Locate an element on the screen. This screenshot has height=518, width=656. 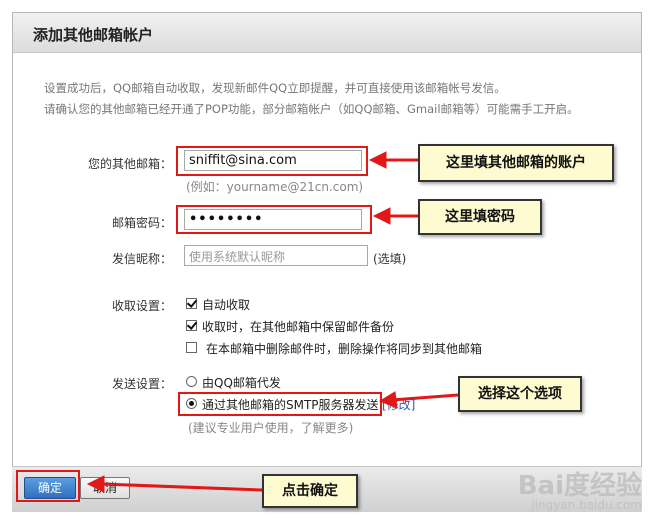
baidu-watermark: Bai度经验 jingyan.baidu.com is located at coordinates (580, 488).